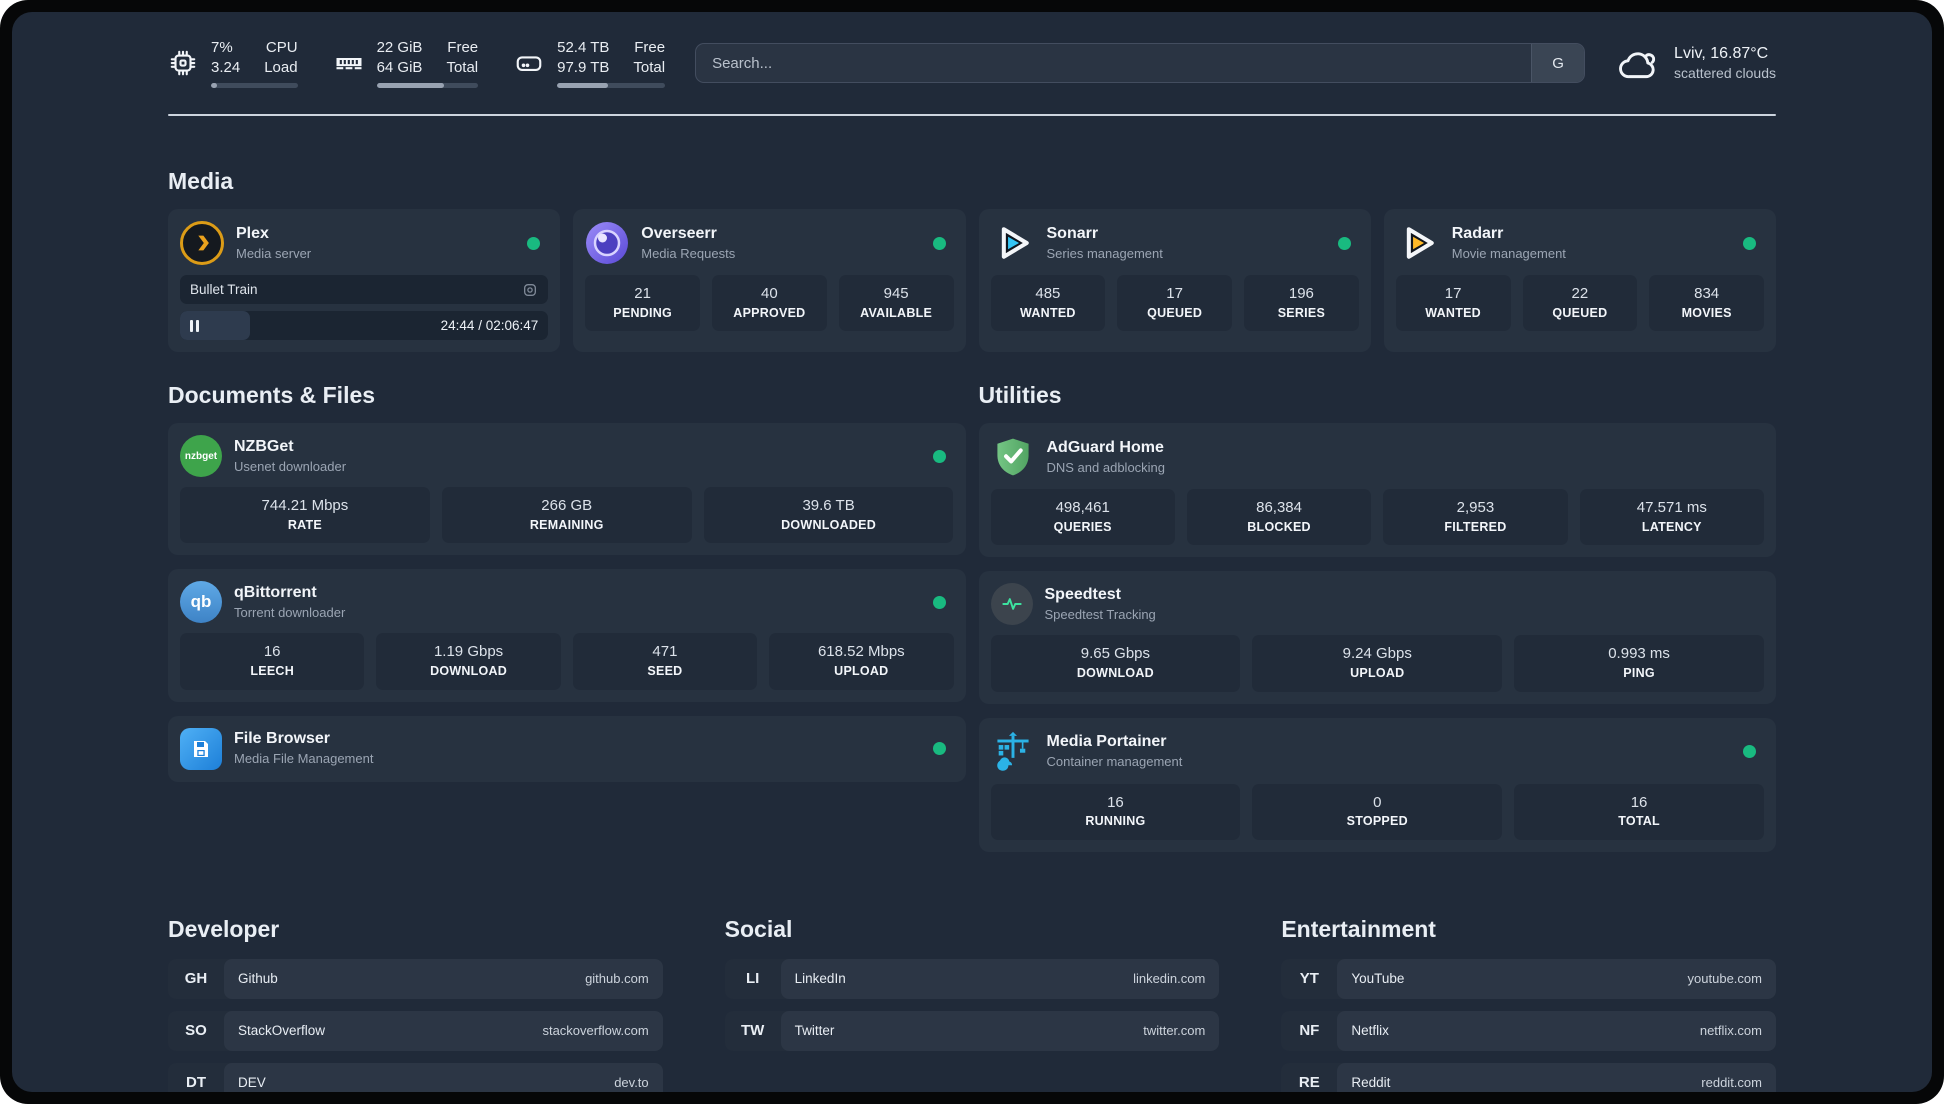 The image size is (1944, 1104). What do you see at coordinates (462, 67) in the screenshot?
I see `ram-total-label: Total` at bounding box center [462, 67].